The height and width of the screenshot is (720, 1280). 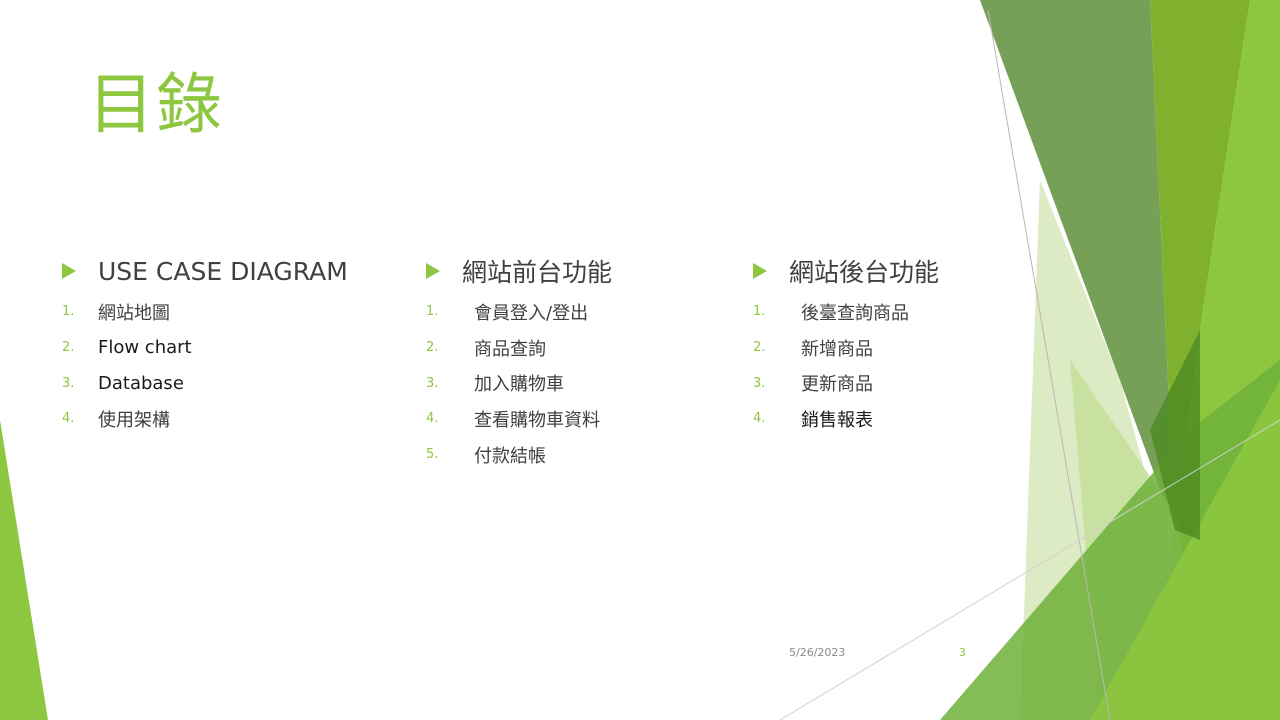 What do you see at coordinates (537, 272) in the screenshot?
I see `section-heading-text: 網站前台功能` at bounding box center [537, 272].